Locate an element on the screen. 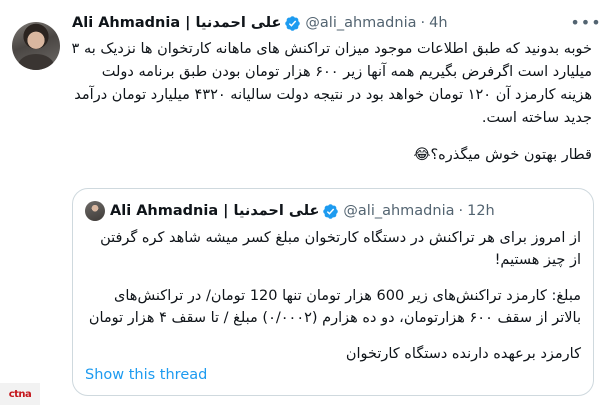 The width and height of the screenshot is (612, 405). quoted-author-name-en: Ali Ahmadnia is located at coordinates (164, 211).